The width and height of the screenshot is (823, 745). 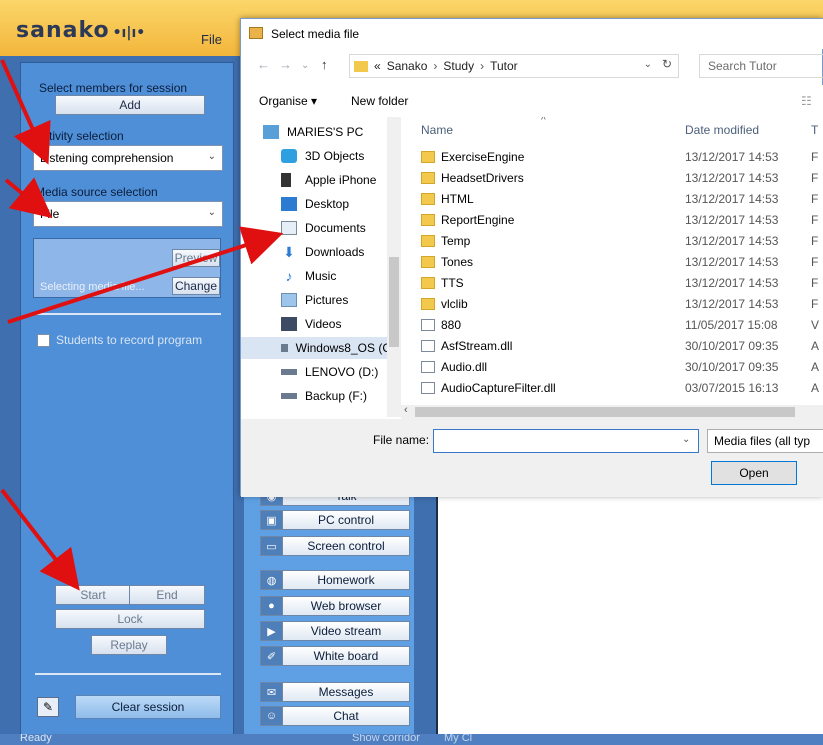 What do you see at coordinates (211, 39) in the screenshot?
I see `file-menu: File` at bounding box center [211, 39].